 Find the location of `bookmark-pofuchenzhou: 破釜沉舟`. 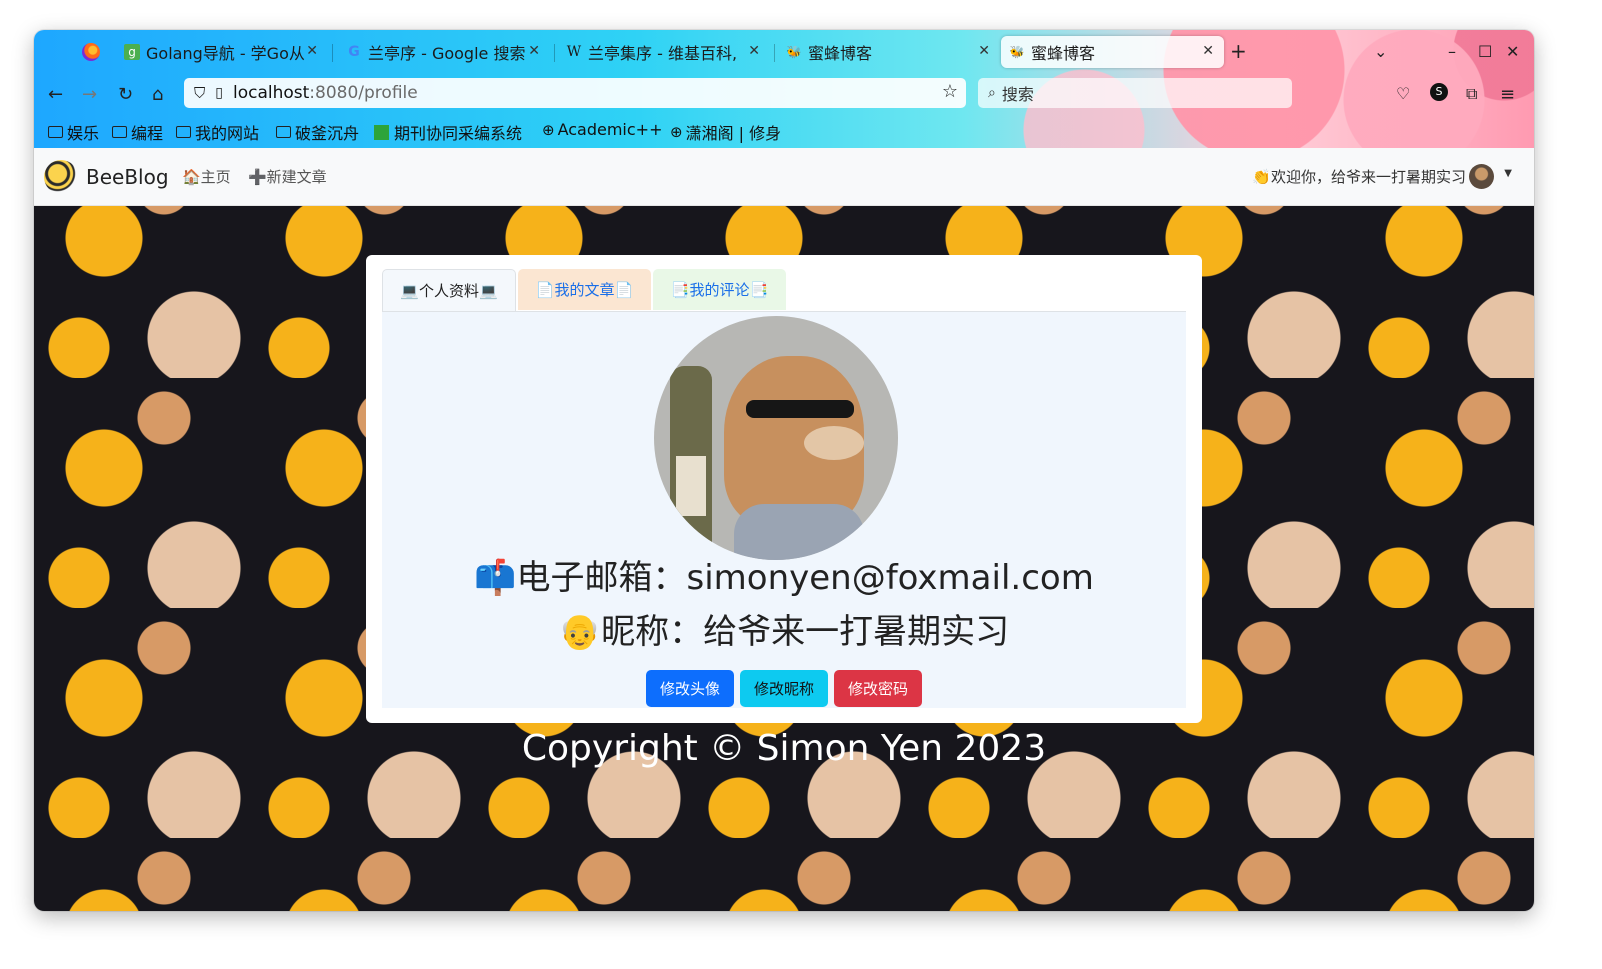

bookmark-pofuchenzhou: 破釜沉舟 is located at coordinates (317, 132).